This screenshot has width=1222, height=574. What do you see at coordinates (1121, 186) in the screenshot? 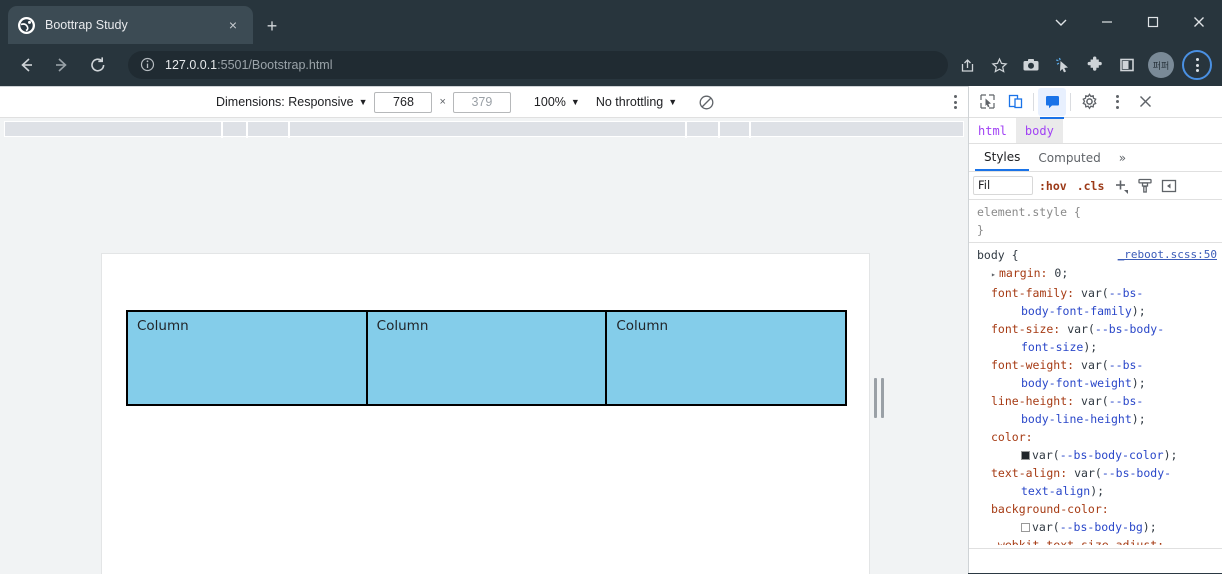
I see `plus-icon` at bounding box center [1121, 186].